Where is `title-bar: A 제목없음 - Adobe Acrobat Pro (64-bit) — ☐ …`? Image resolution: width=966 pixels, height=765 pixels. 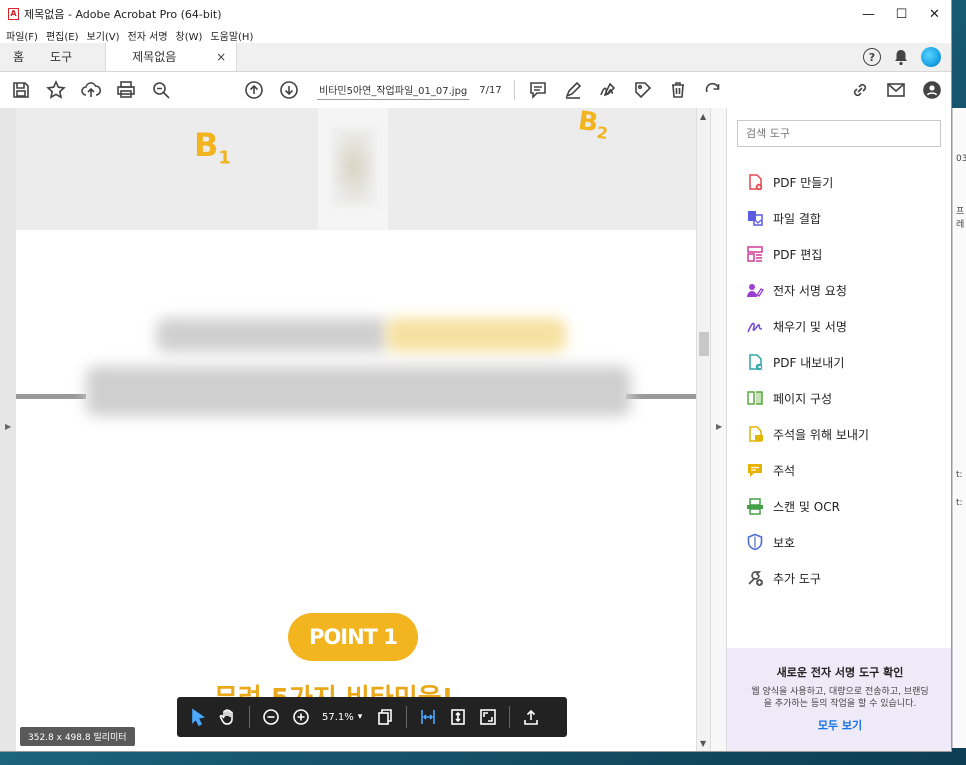
title-bar: A 제목없음 - Adobe Acrobat Pro (64-bit) — ☐ … is located at coordinates (475, 14).